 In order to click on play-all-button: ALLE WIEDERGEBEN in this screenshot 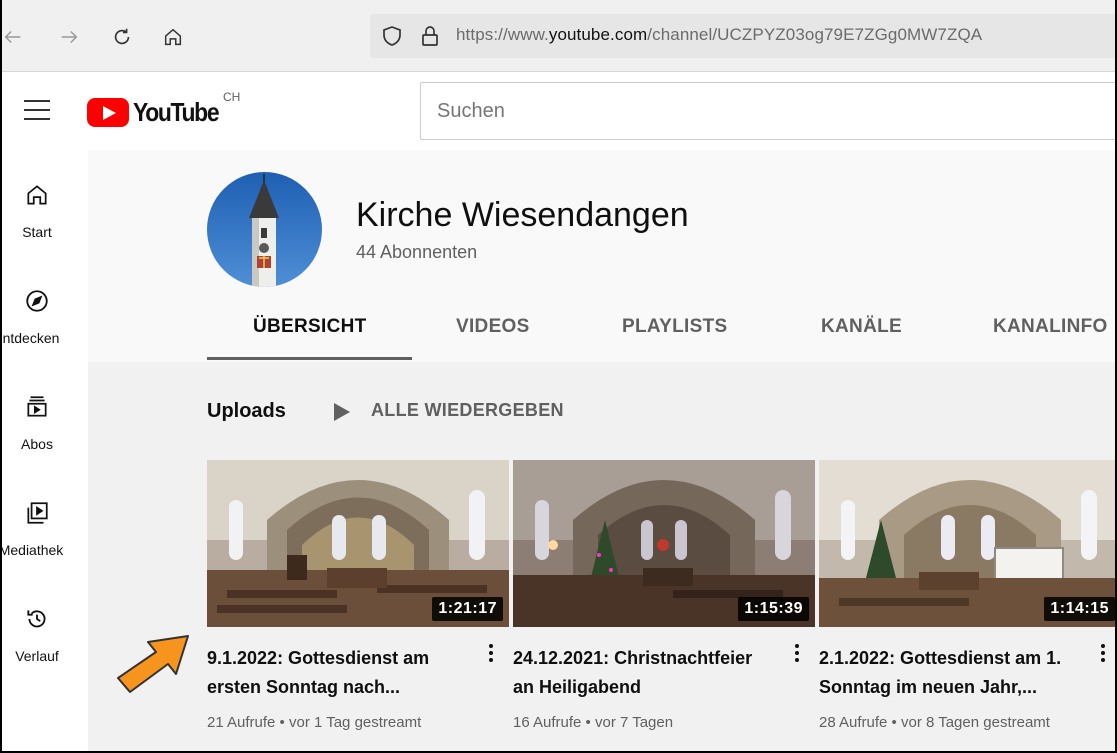, I will do `click(467, 410)`.